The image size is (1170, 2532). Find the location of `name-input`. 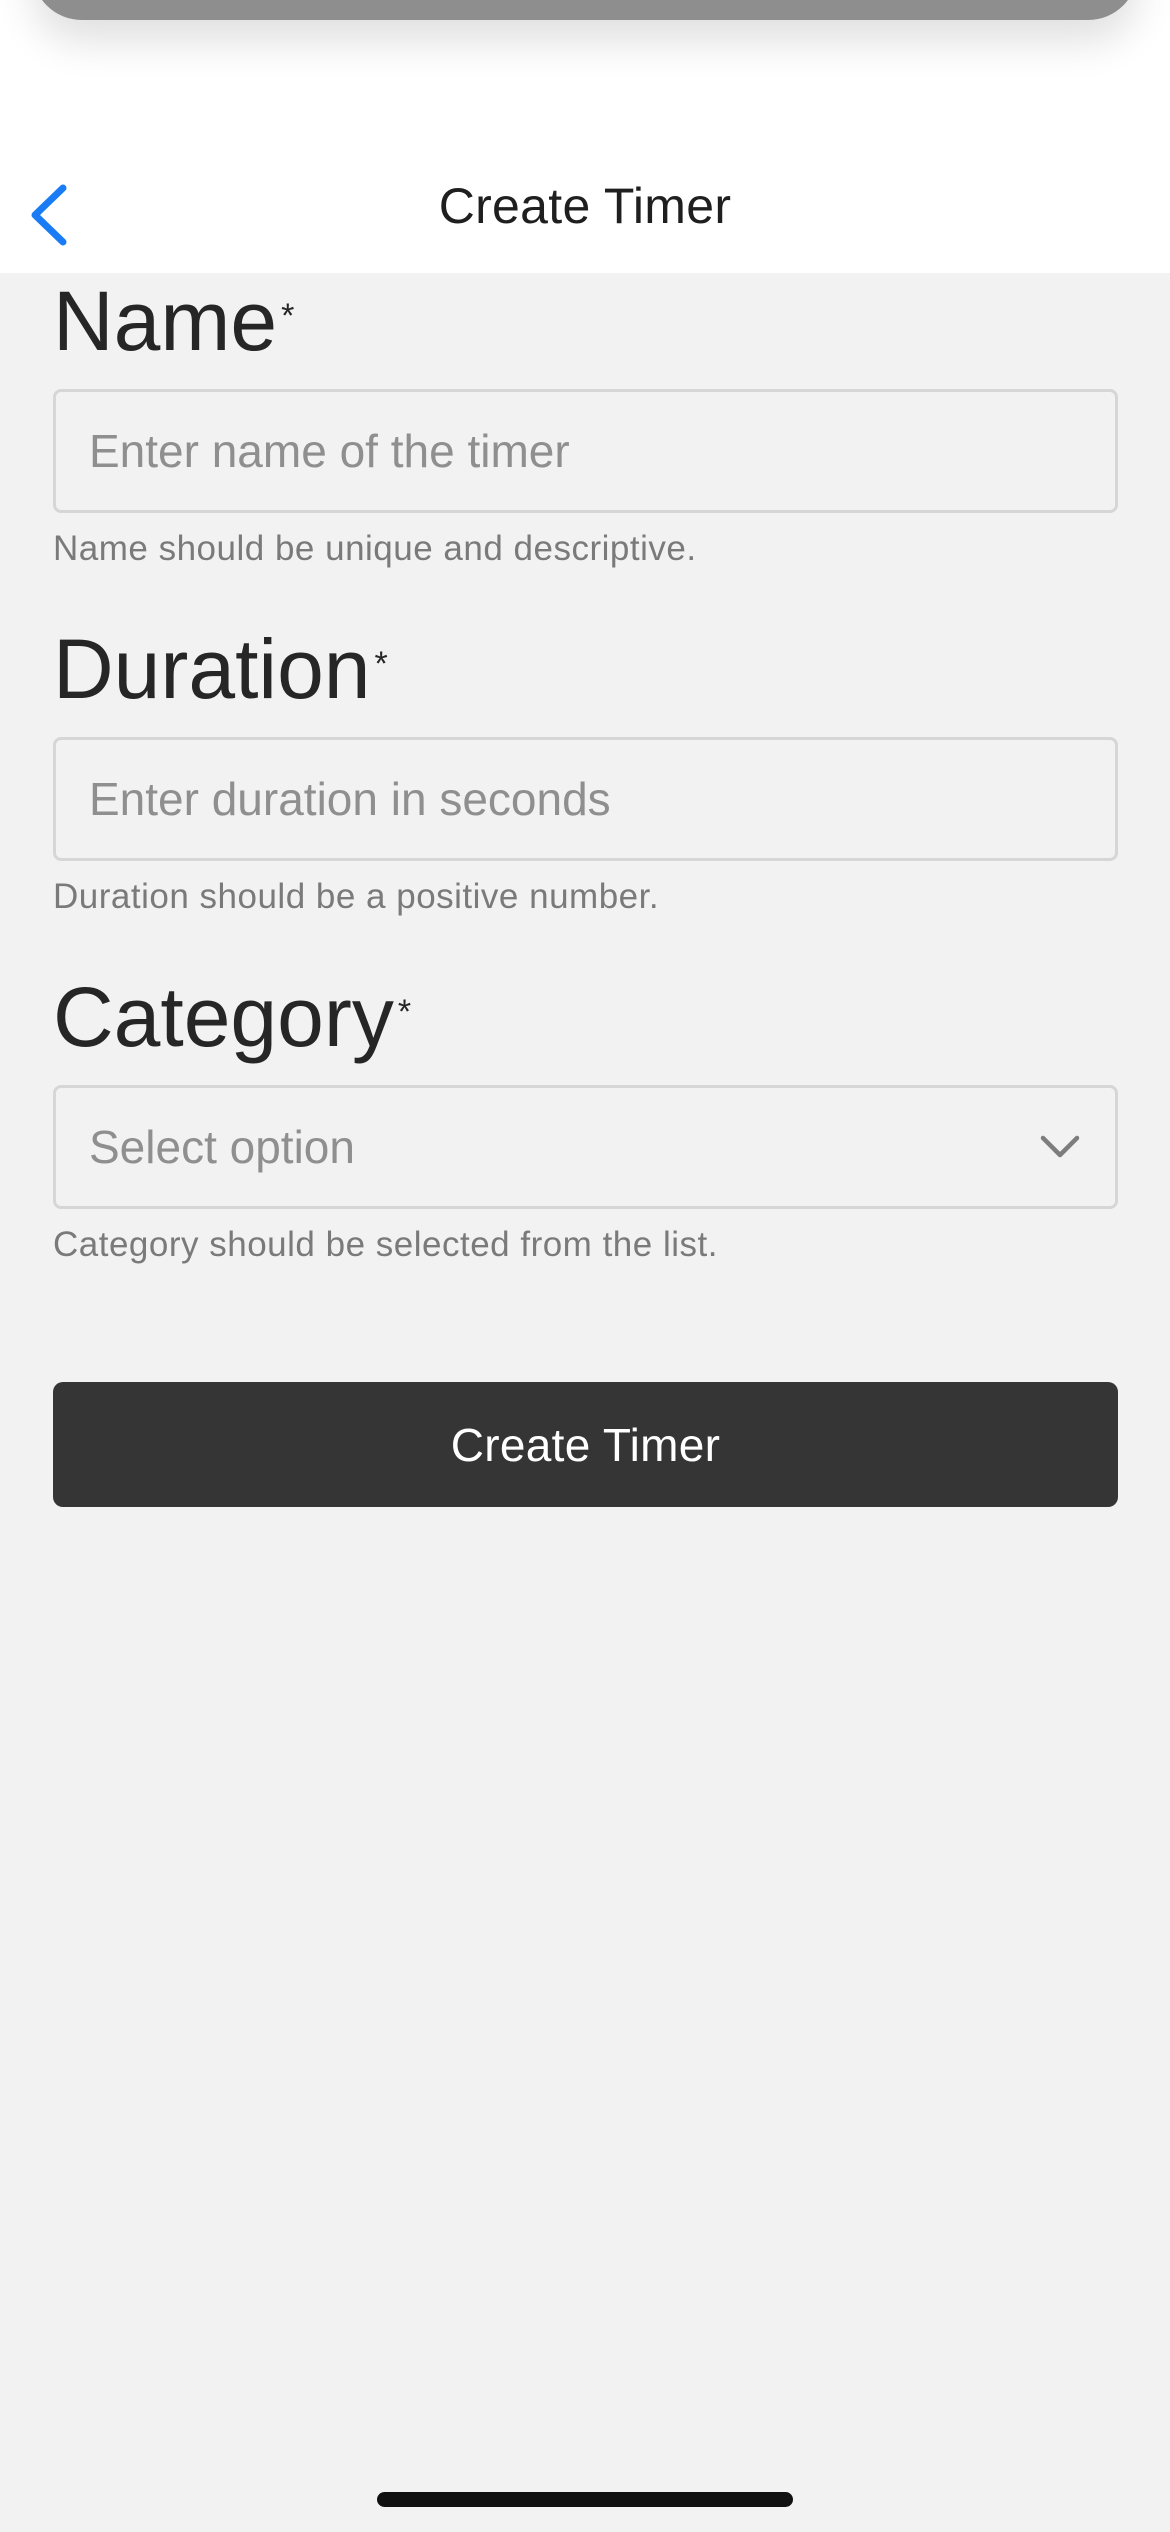

name-input is located at coordinates (585, 451).